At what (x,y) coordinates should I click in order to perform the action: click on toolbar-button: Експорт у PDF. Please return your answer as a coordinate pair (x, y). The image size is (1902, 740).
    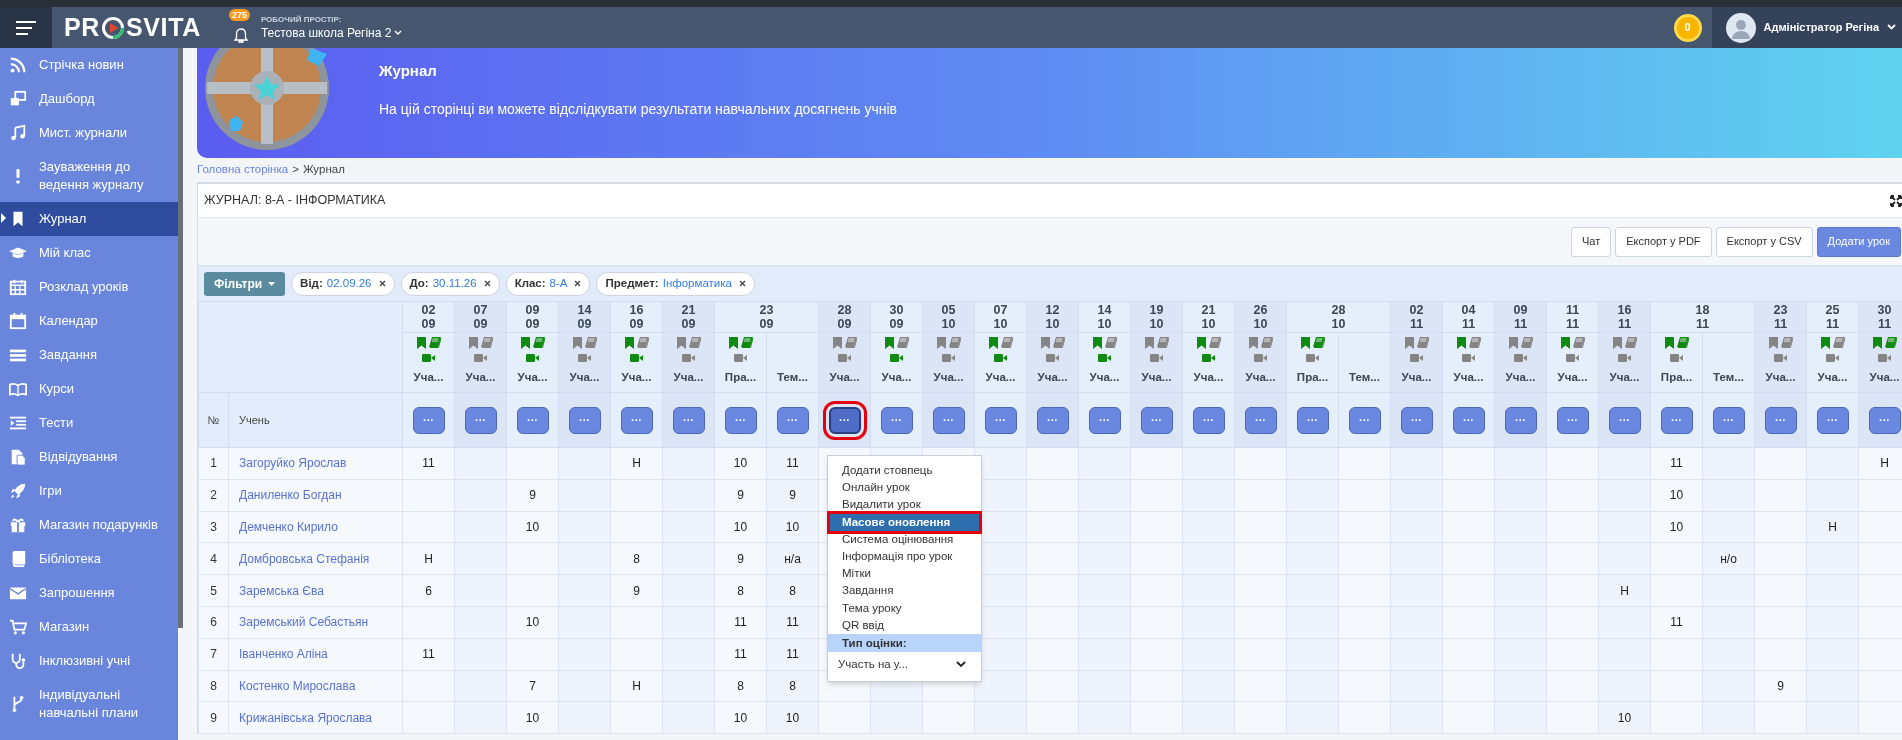
    Looking at the image, I should click on (1663, 241).